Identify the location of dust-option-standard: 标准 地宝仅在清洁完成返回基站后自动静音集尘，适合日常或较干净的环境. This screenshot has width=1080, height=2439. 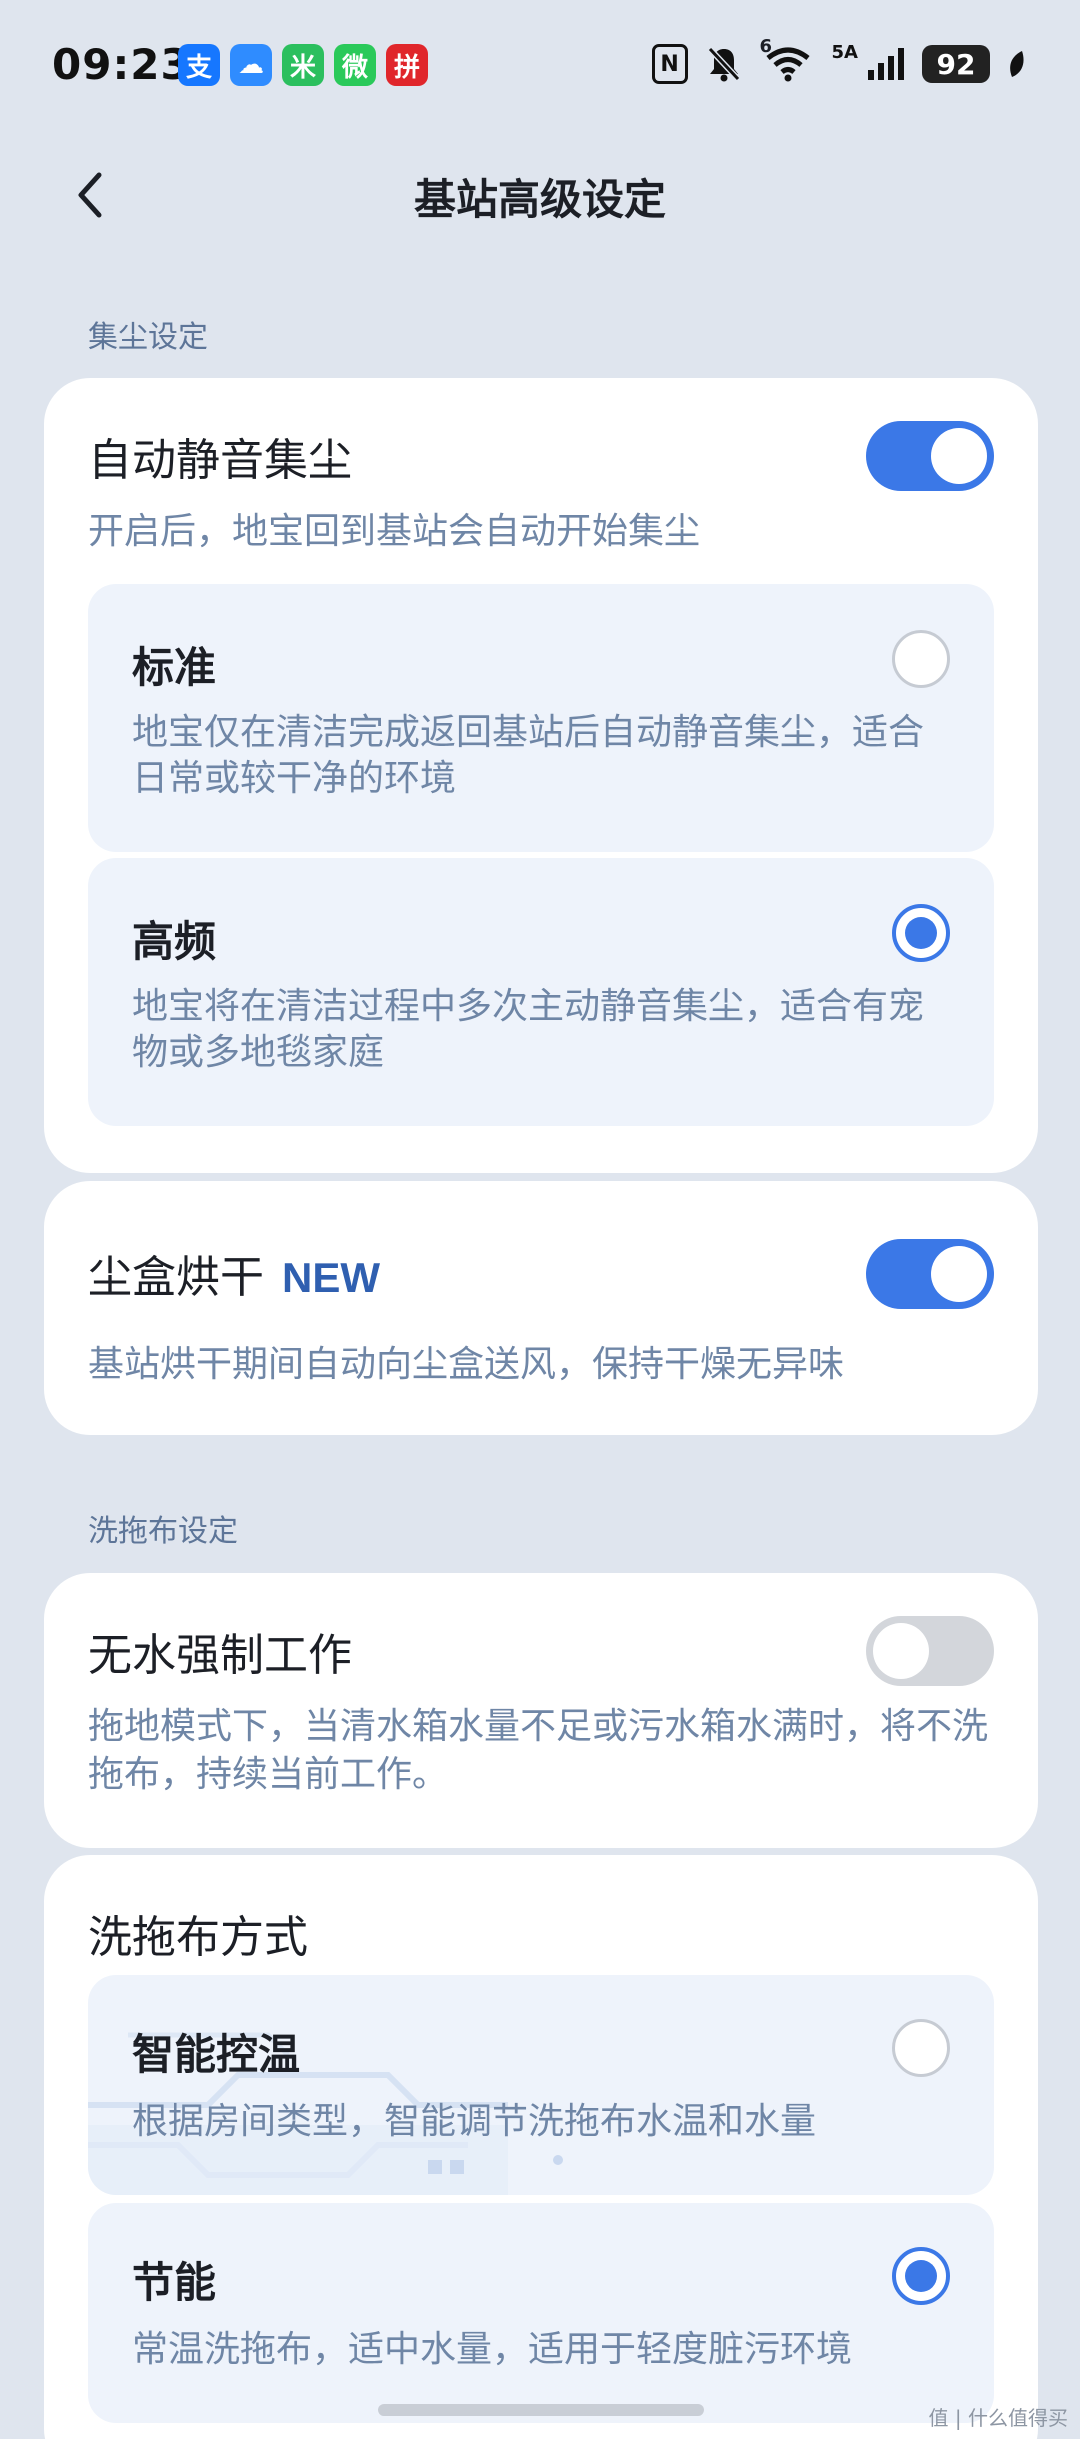
(541, 718).